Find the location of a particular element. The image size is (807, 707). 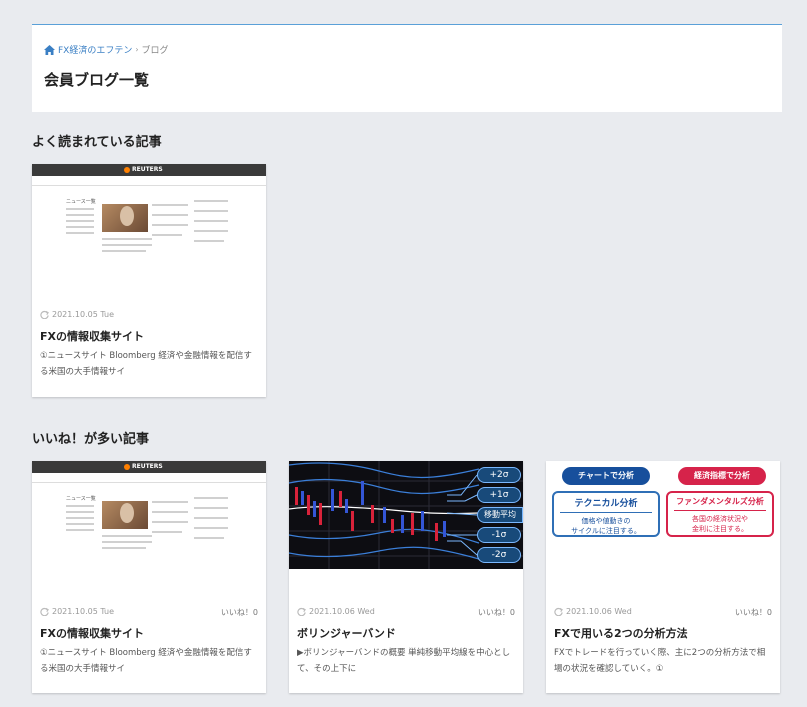

band-label-minus2: -2σ is located at coordinates (499, 555).